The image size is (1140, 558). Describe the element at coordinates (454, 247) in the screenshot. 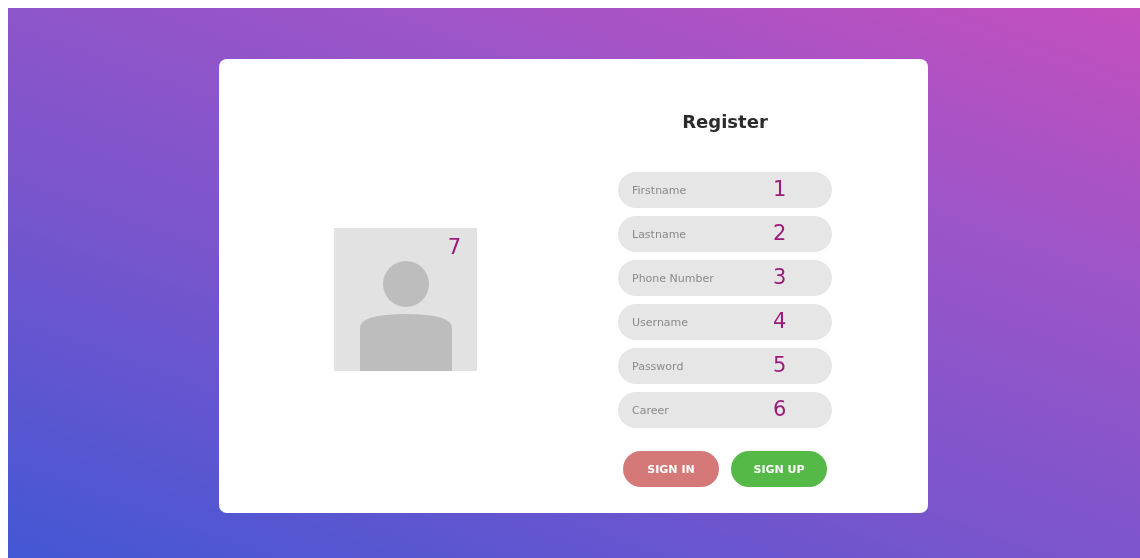

I see `annotation-number: 7` at that location.